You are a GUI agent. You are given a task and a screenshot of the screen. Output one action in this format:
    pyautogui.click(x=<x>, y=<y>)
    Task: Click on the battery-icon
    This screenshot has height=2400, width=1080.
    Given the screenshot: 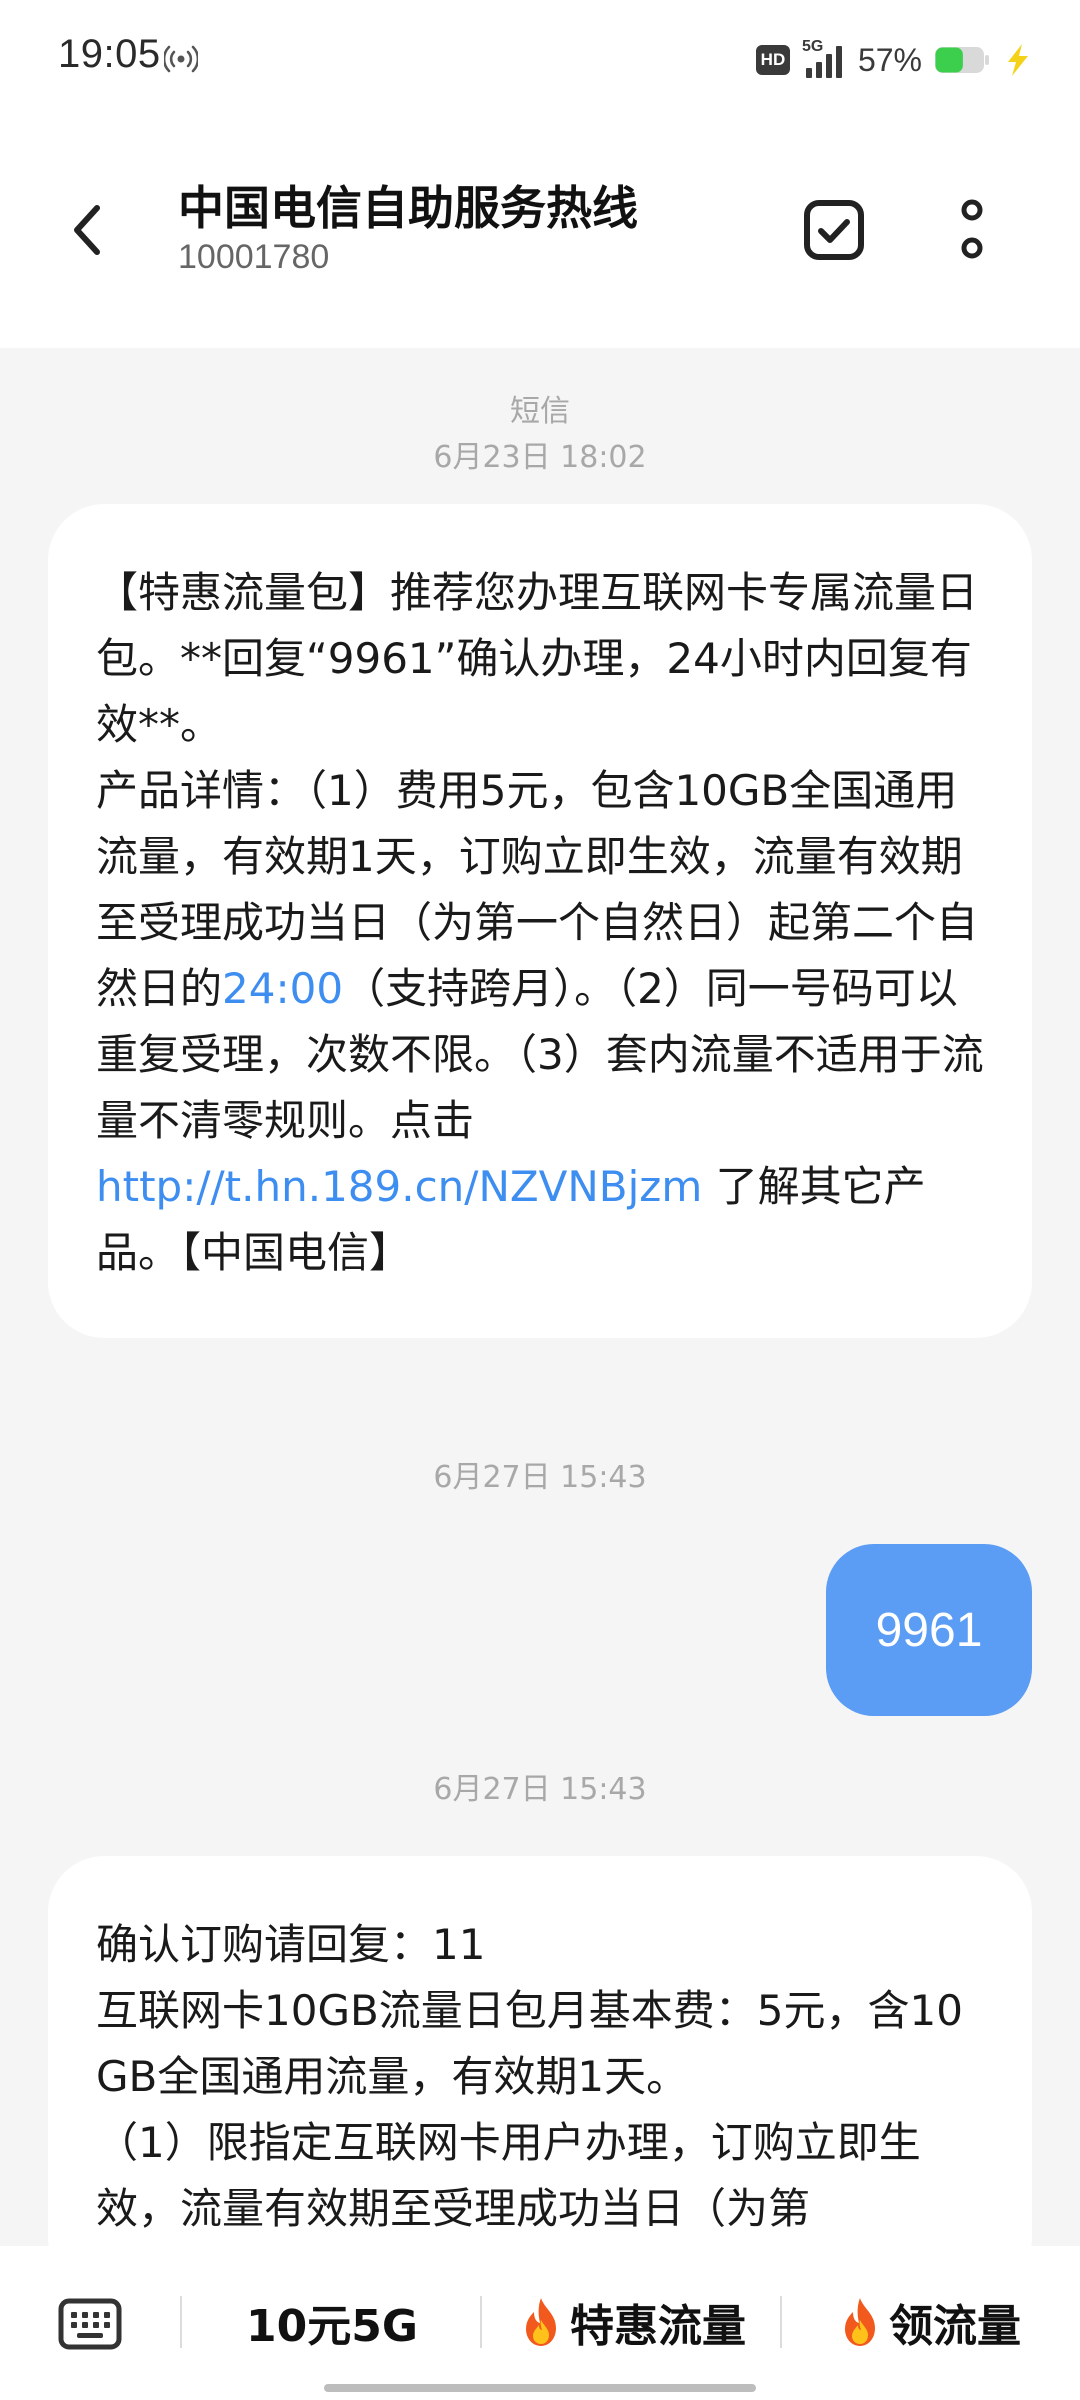 What is the action you would take?
    pyautogui.click(x=962, y=60)
    